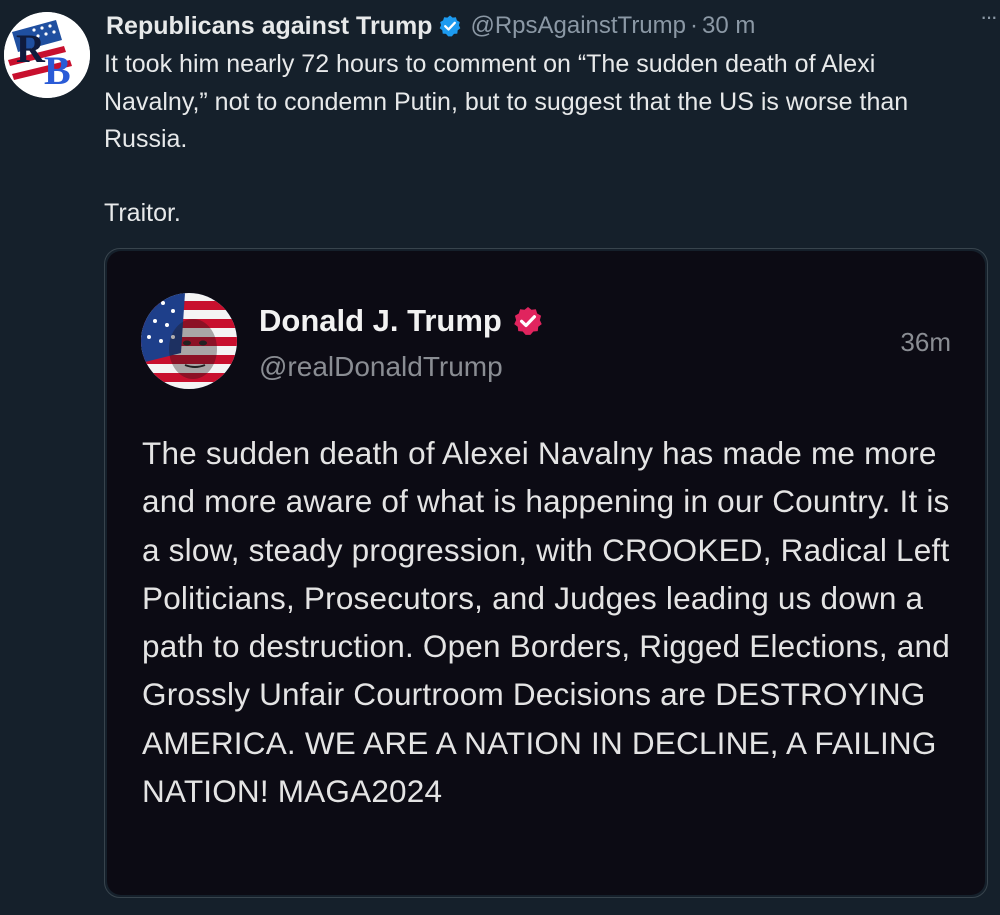  I want to click on post-timestamp: 30 m, so click(728, 26).